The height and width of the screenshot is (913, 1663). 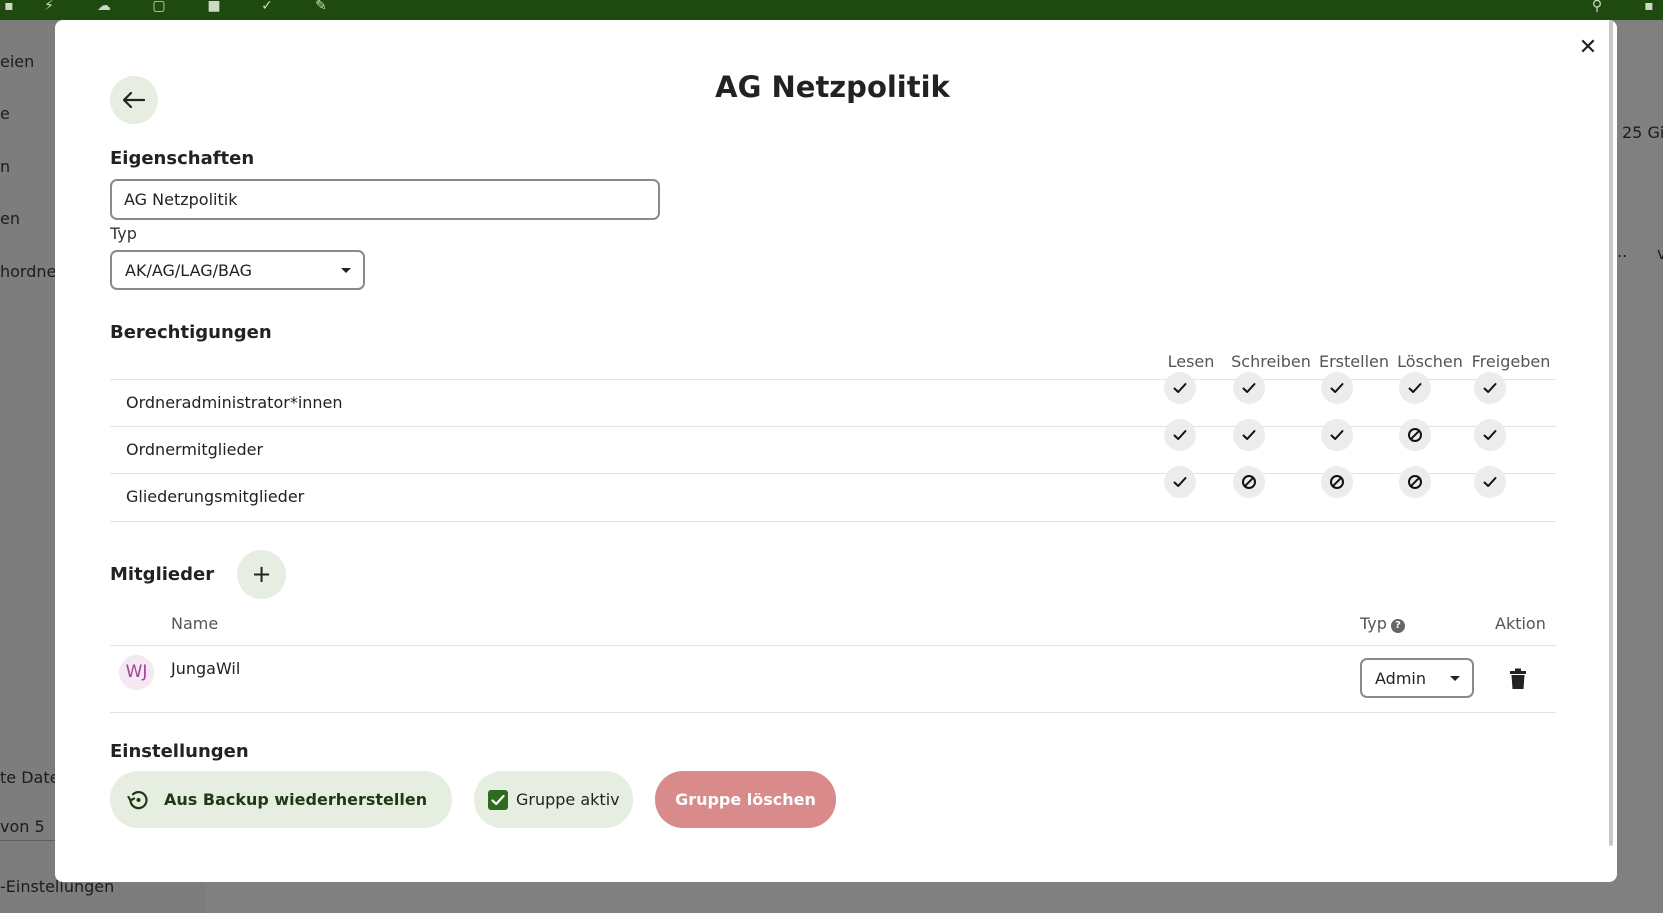 What do you see at coordinates (49, 7) in the screenshot?
I see `bolt-icon: ⚡` at bounding box center [49, 7].